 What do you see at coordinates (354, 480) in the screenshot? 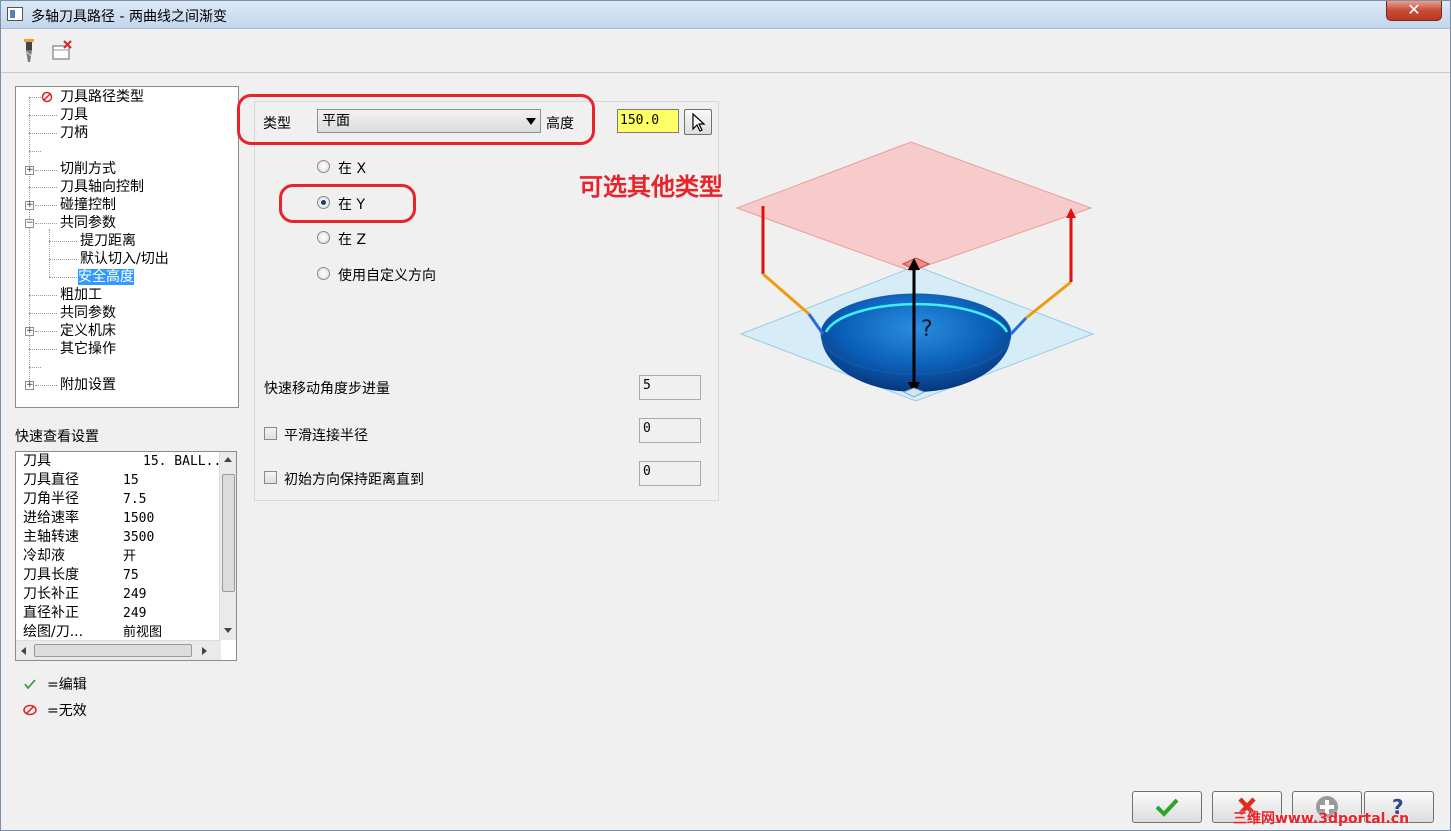
I see `keep-distance-label: 初始方向保持距离直到` at bounding box center [354, 480].